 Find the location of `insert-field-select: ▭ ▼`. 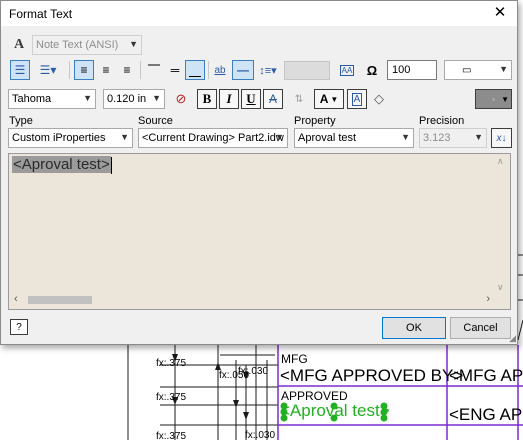

insert-field-select: ▭ ▼ is located at coordinates (478, 70).